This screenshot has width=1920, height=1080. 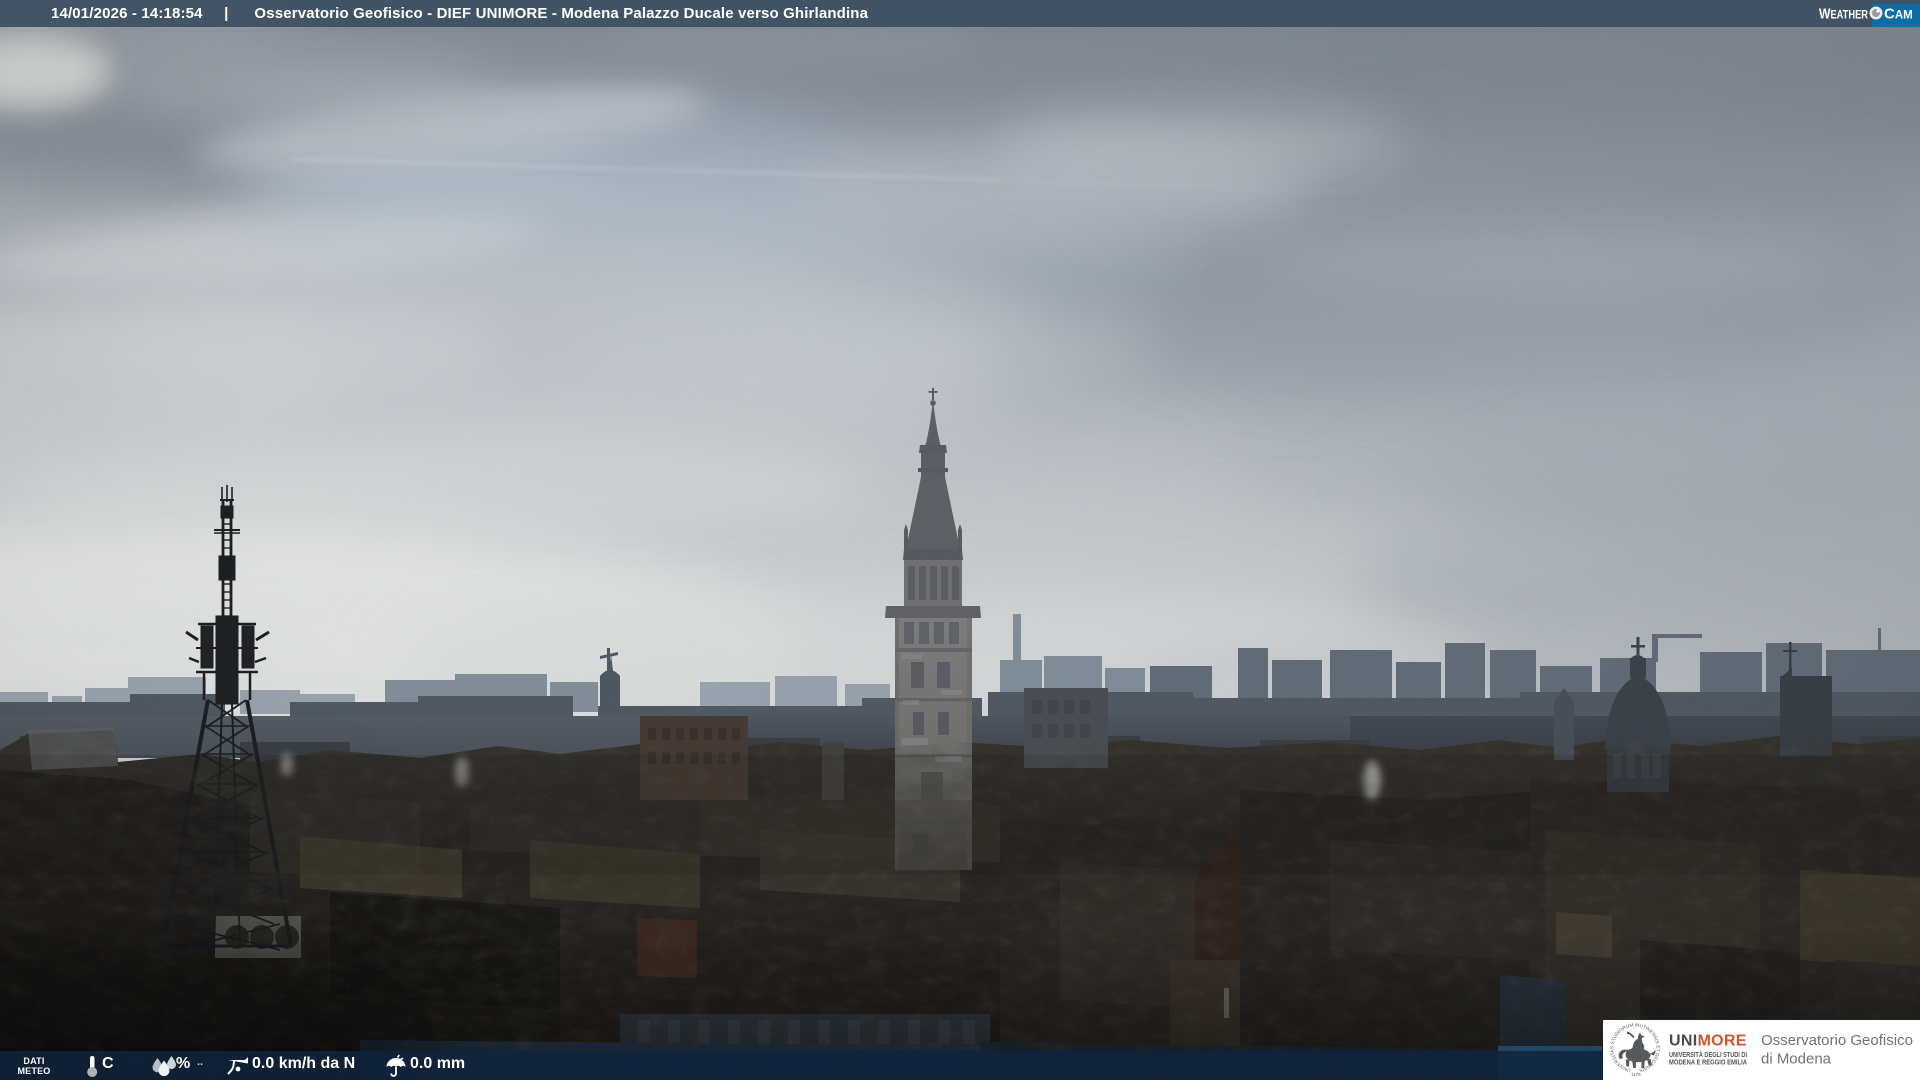 What do you see at coordinates (1844, 14) in the screenshot?
I see `svg-text: WEATHER` at bounding box center [1844, 14].